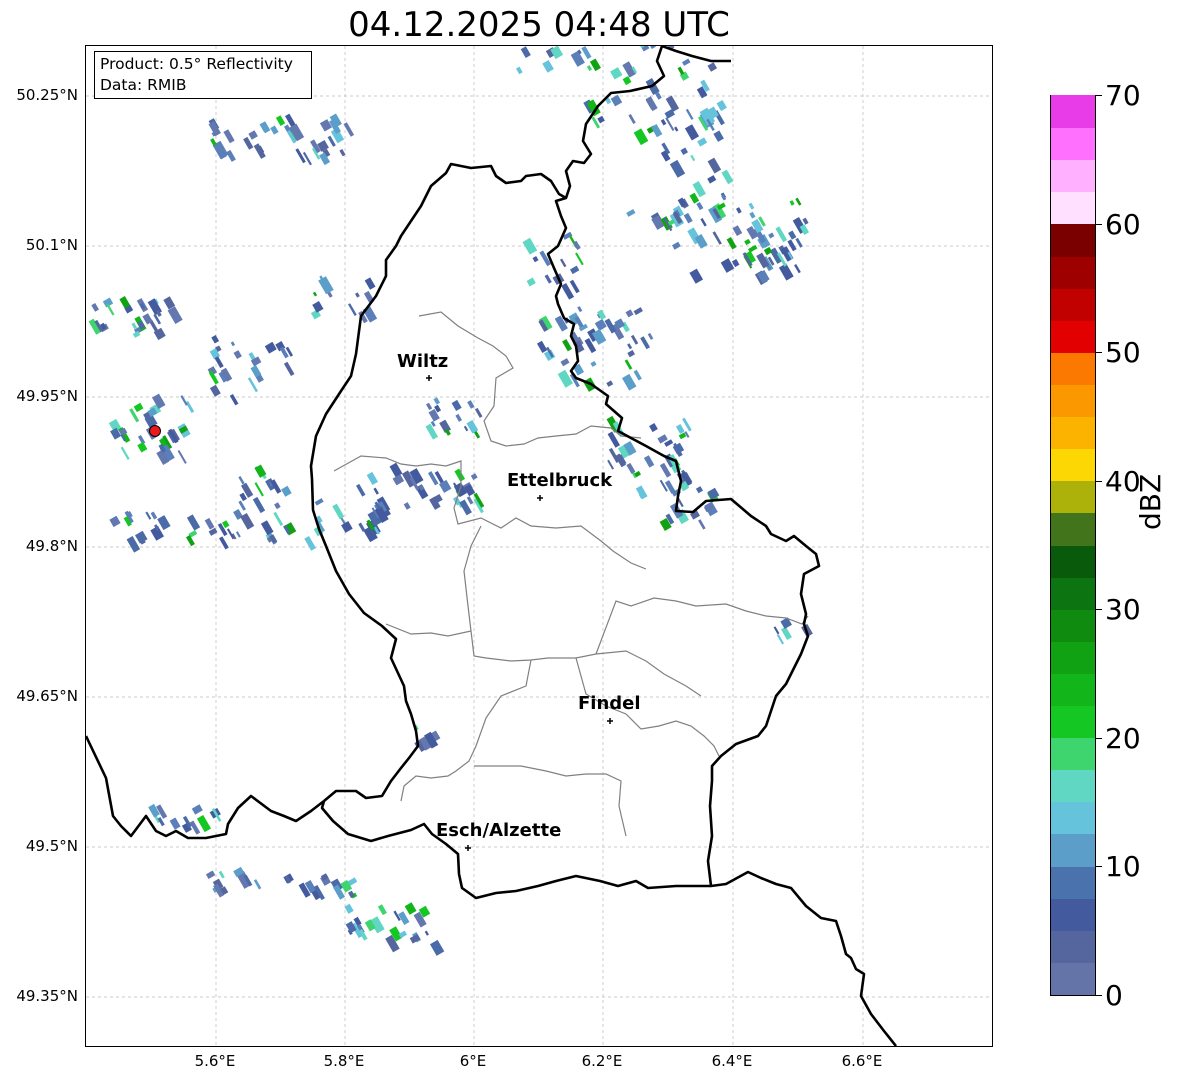  What do you see at coordinates (203, 75) in the screenshot?
I see `product-info-box: Product: 0.5° Reflectivity Data: RMIB` at bounding box center [203, 75].